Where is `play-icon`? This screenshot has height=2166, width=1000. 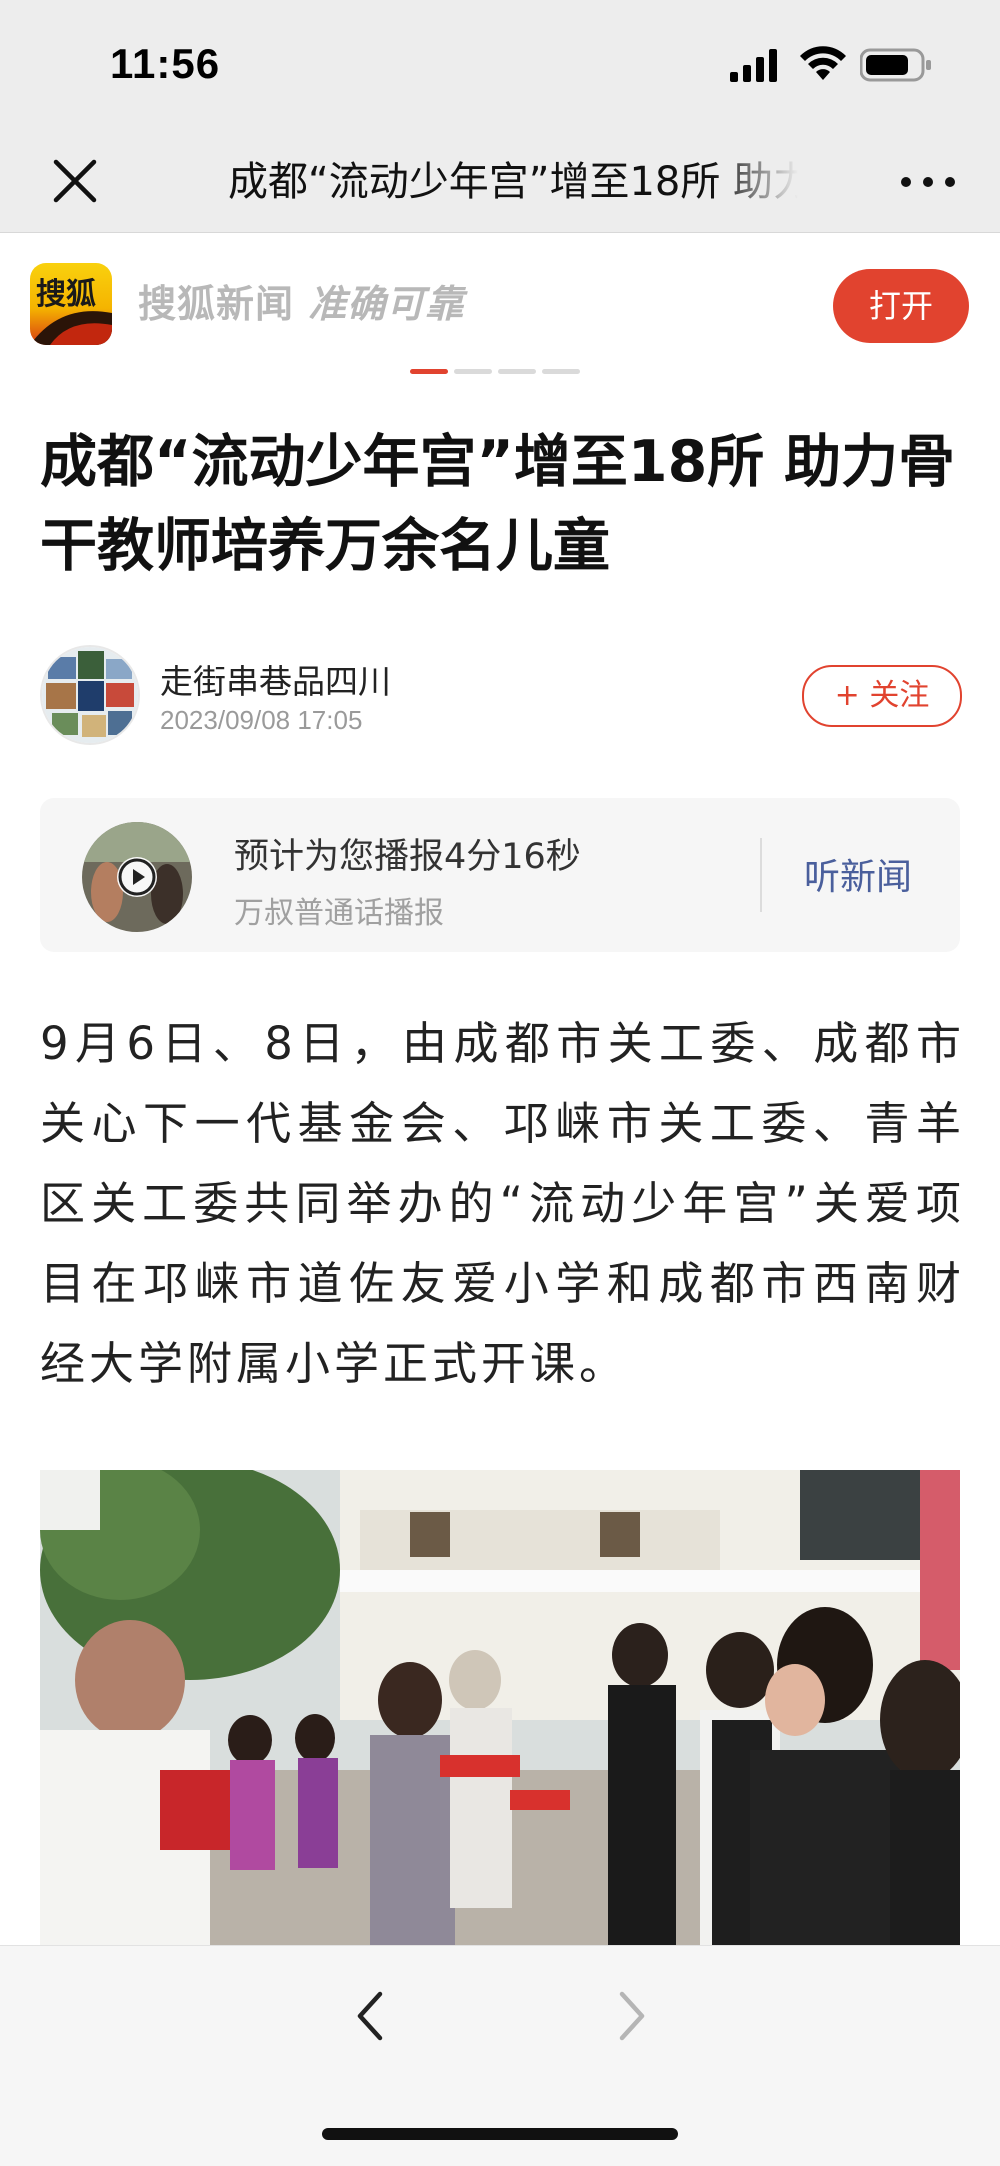
play-icon is located at coordinates (137, 877).